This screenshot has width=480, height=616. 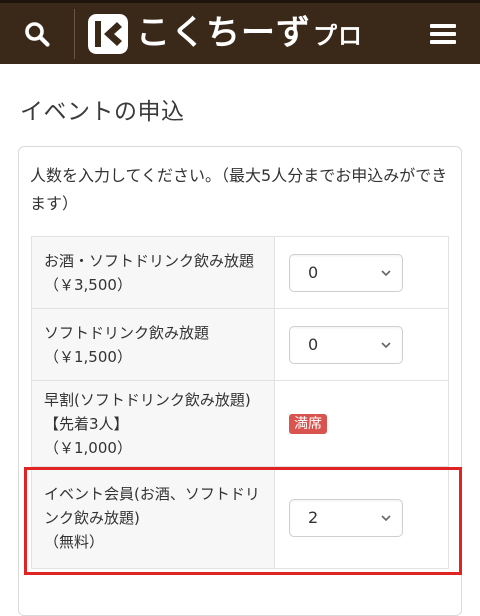 I want to click on ticket-note: 【先着3人】, so click(x=86, y=423).